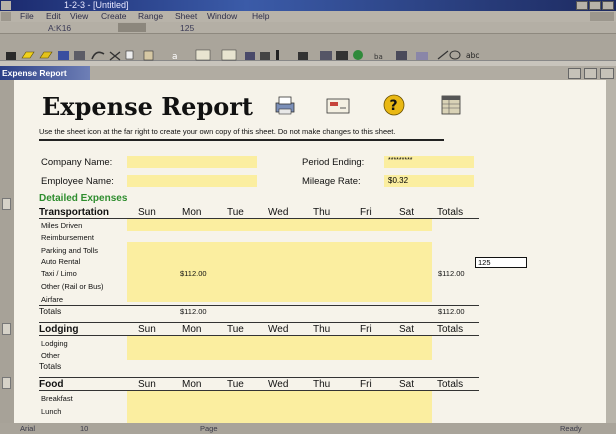  Describe the element at coordinates (308, 5) in the screenshot. I see `title-bar: 1-2-3 - [Untitled]` at that location.